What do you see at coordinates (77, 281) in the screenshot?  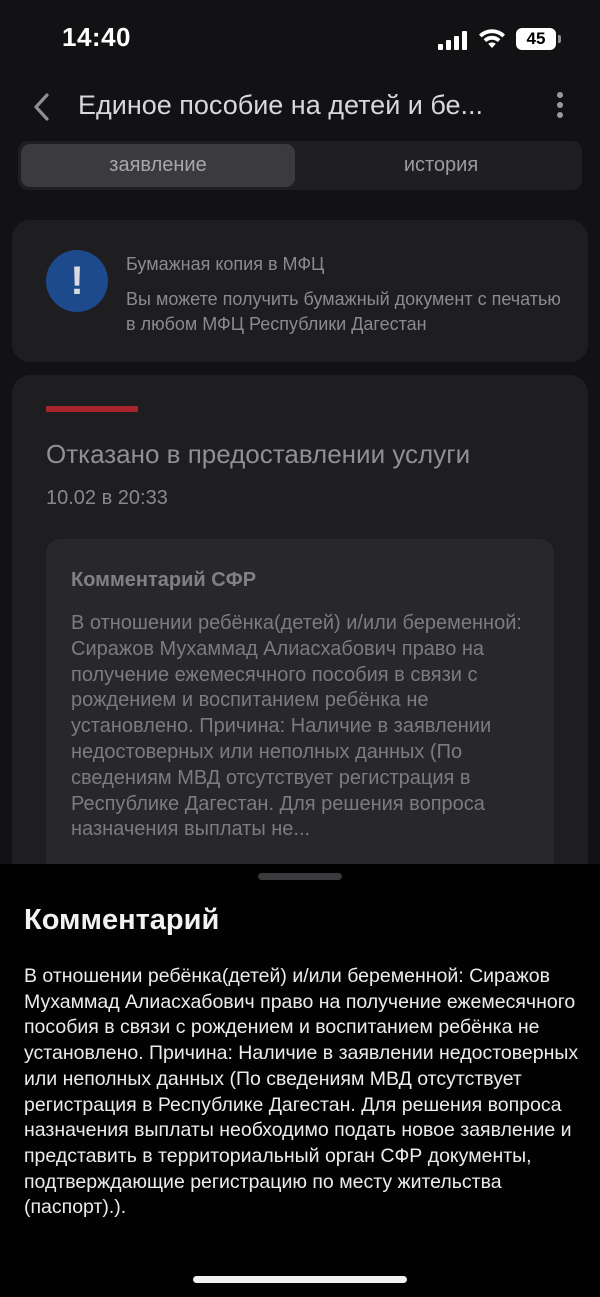 I see `exclamation-icon: !` at bounding box center [77, 281].